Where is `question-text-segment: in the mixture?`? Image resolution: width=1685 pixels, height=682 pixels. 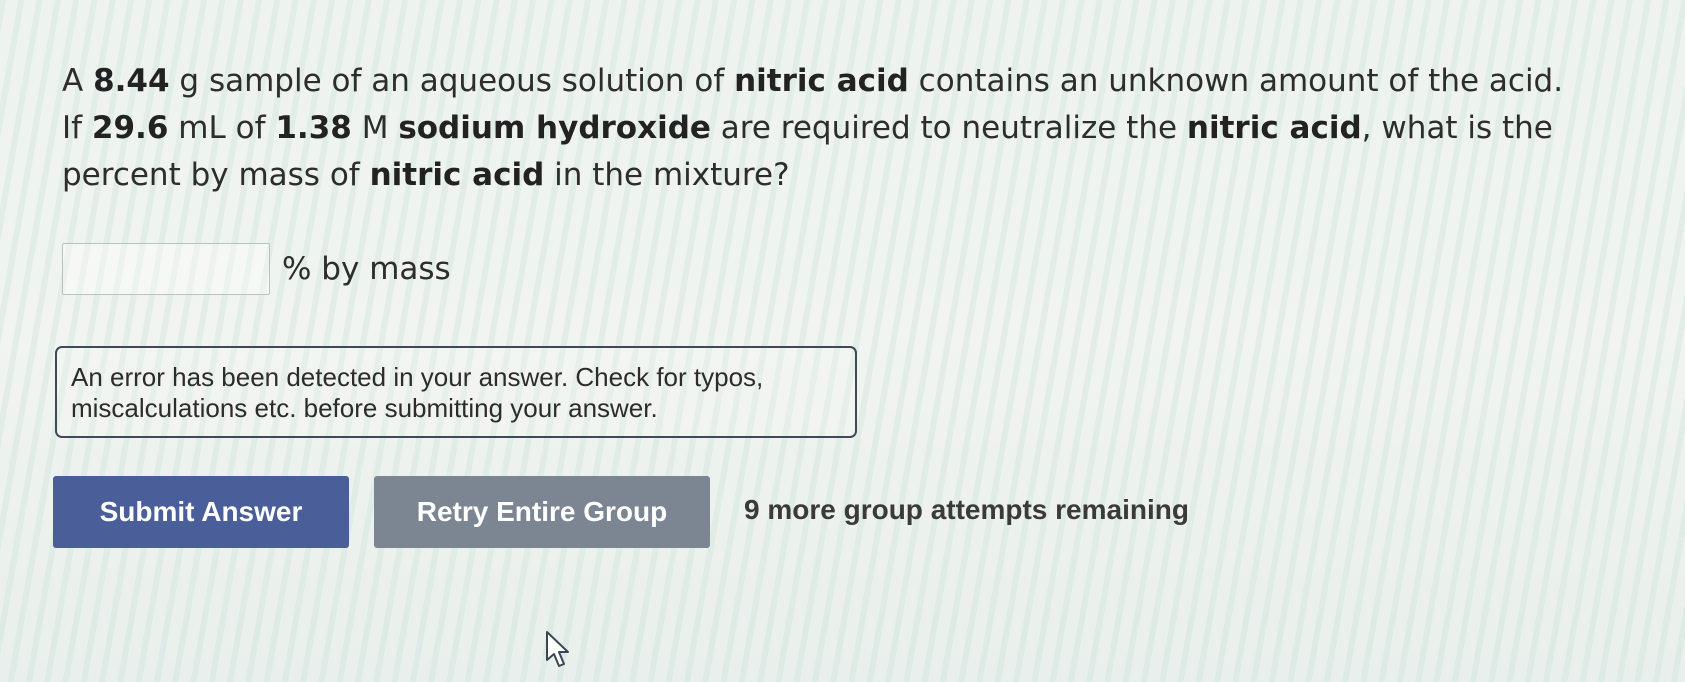
question-text-segment: in the mixture? is located at coordinates (667, 175).